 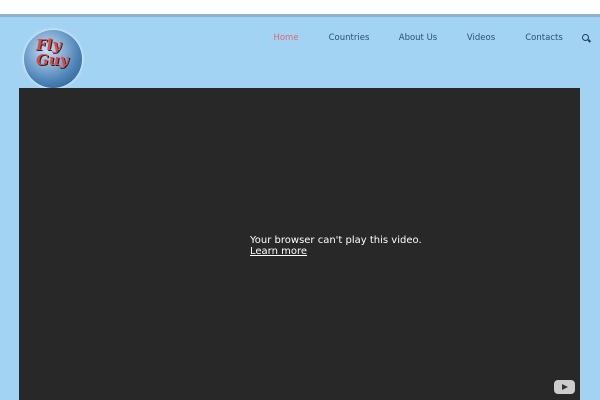 I want to click on nav-videos: Videos, so click(x=481, y=38).